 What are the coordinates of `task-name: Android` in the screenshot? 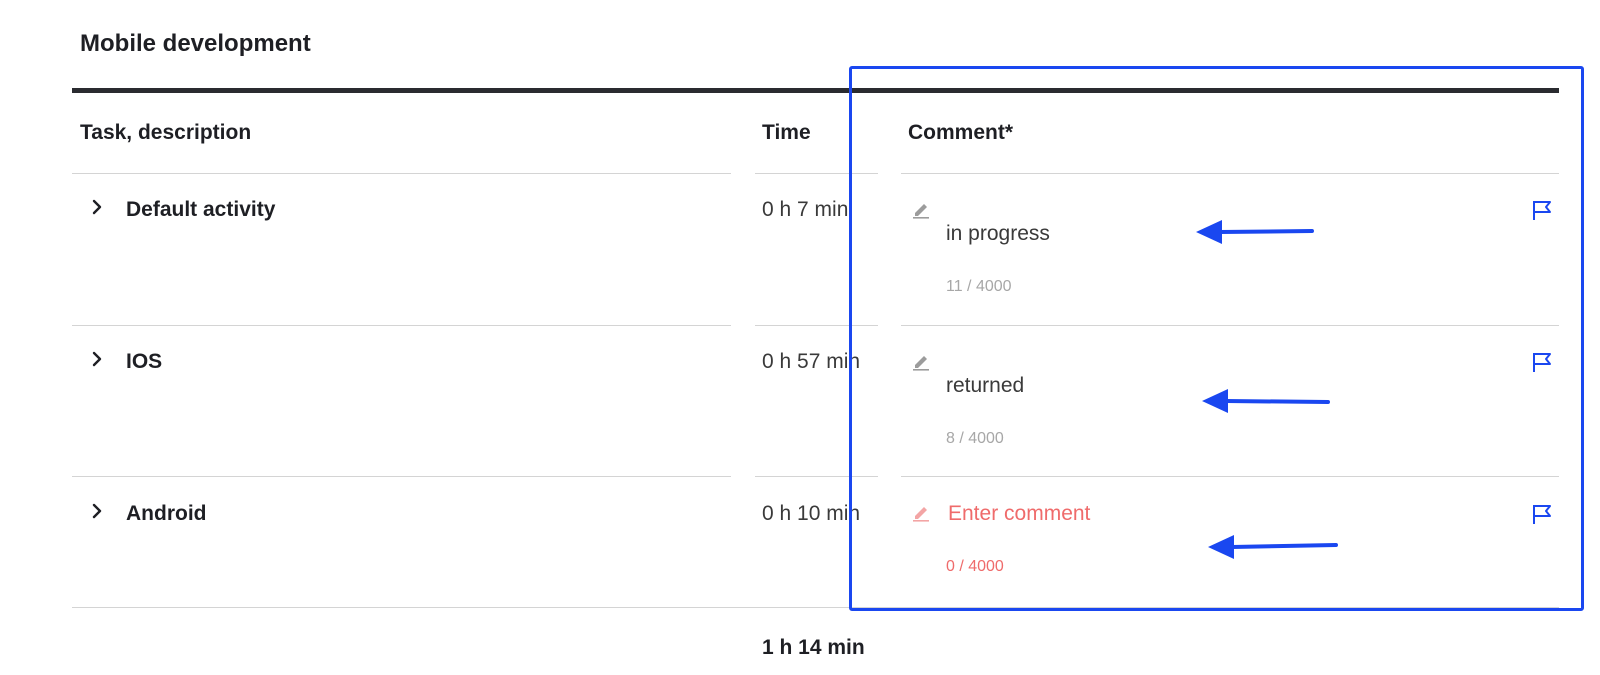 It's located at (166, 513).